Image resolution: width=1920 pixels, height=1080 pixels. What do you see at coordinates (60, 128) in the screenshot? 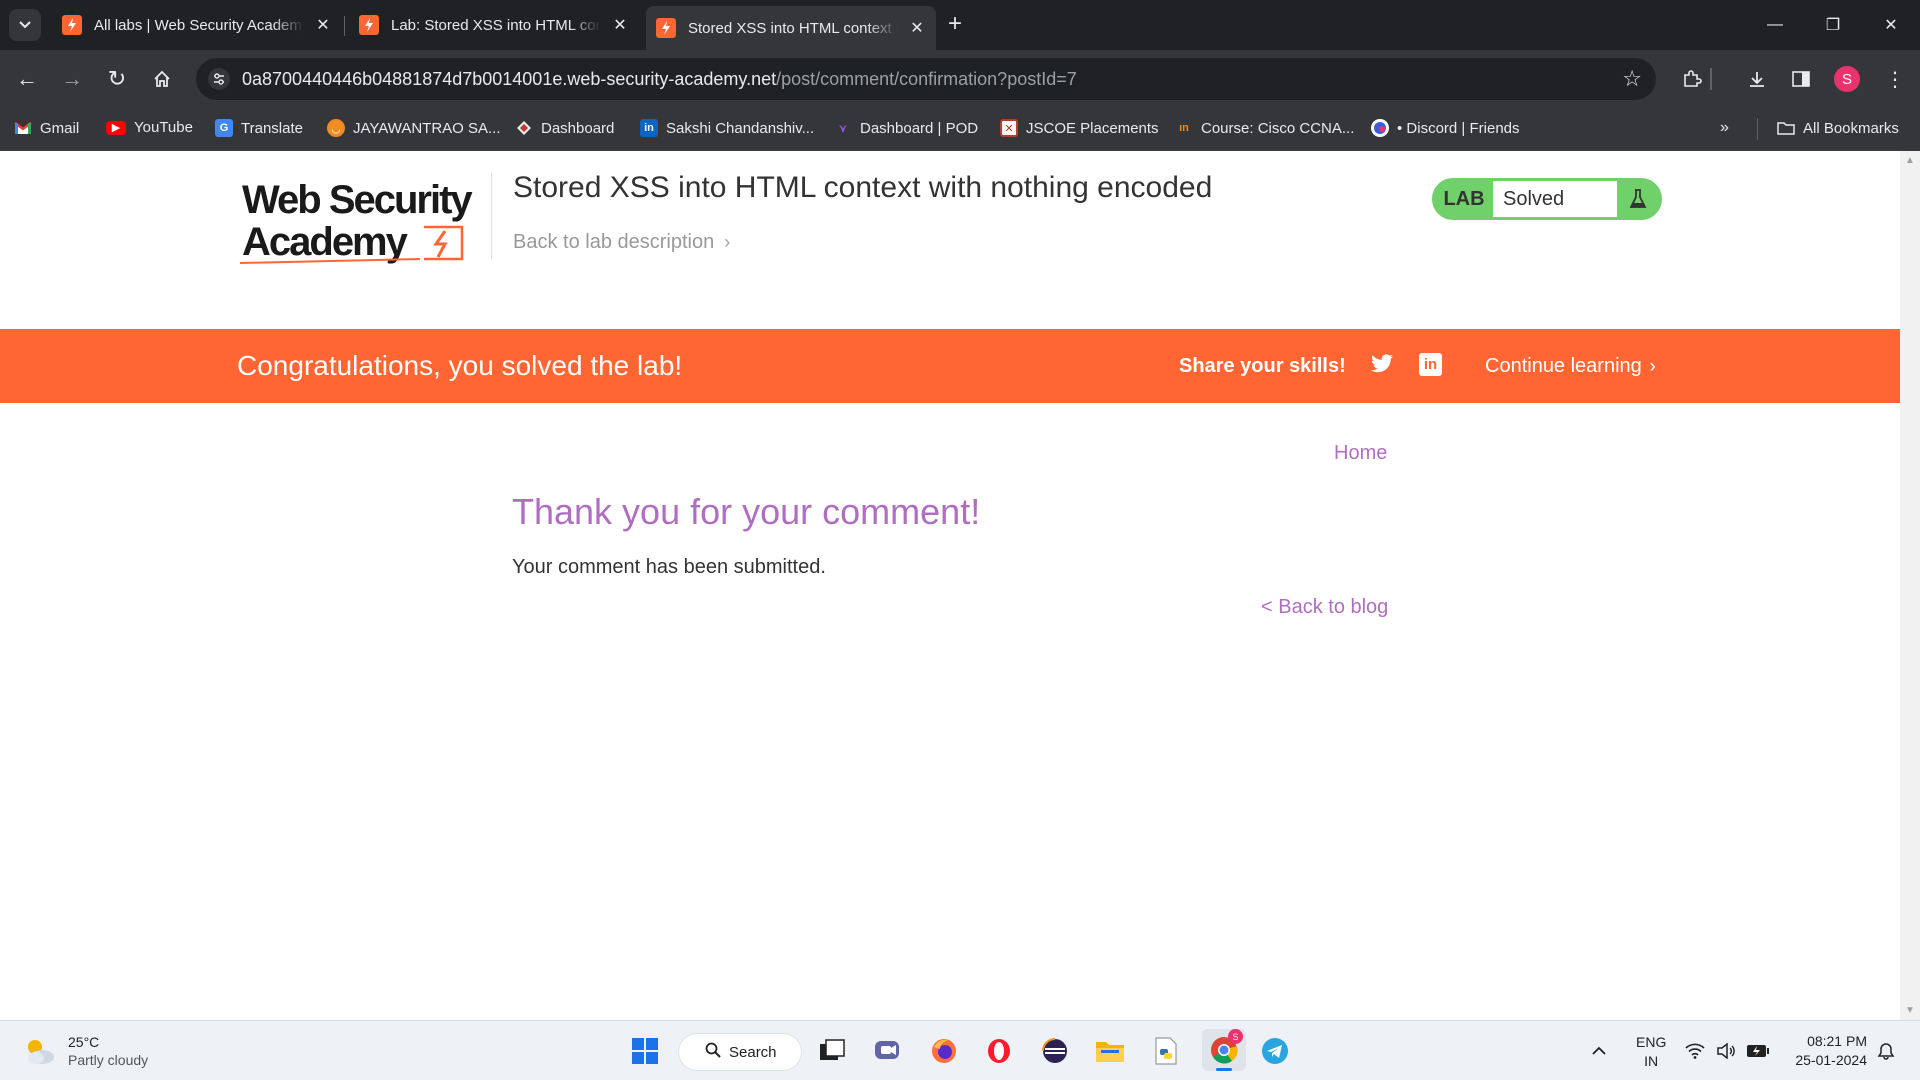
I see `bookmark-label: Gmail` at bounding box center [60, 128].